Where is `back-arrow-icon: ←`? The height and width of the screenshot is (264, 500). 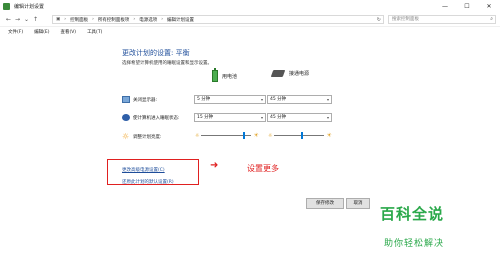 back-arrow-icon: ← is located at coordinates (8, 19).